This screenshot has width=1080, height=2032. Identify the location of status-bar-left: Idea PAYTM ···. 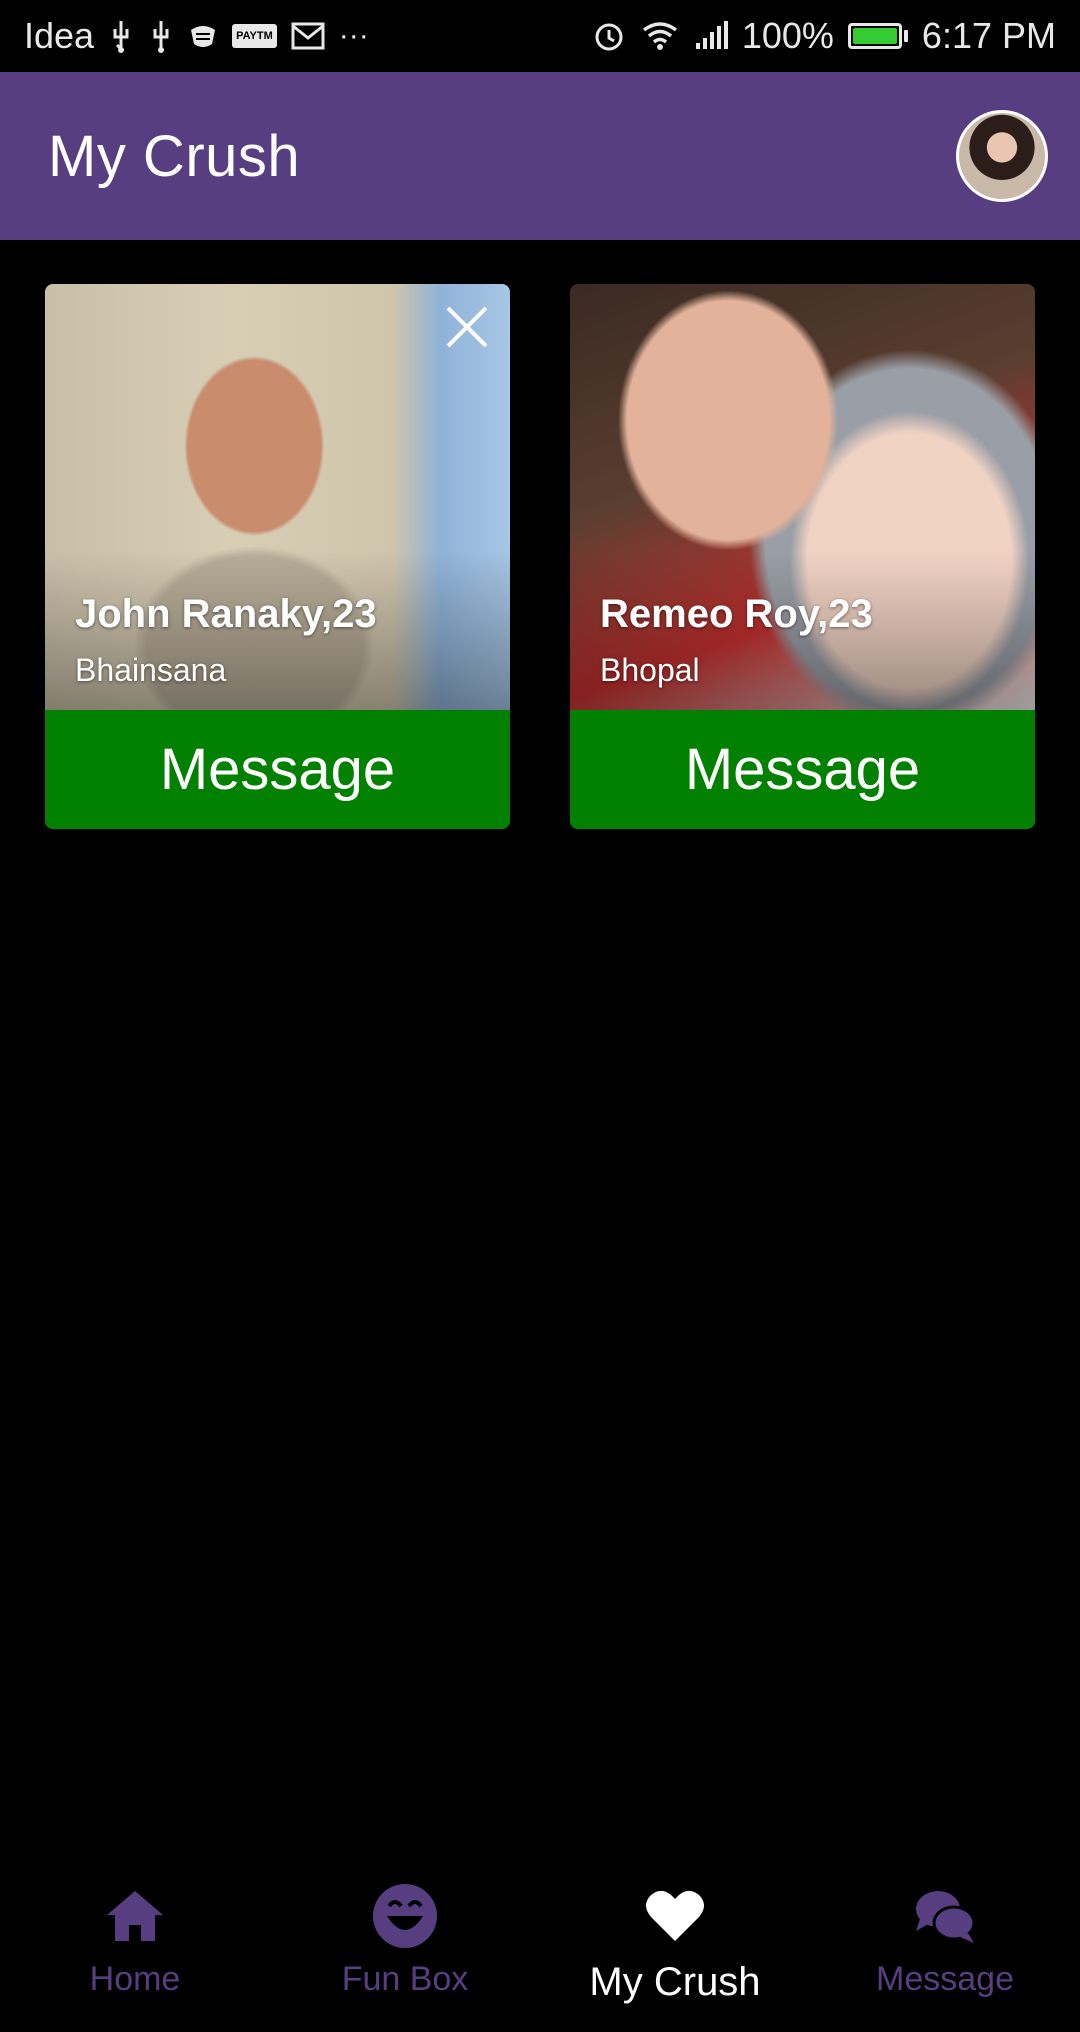
(196, 36).